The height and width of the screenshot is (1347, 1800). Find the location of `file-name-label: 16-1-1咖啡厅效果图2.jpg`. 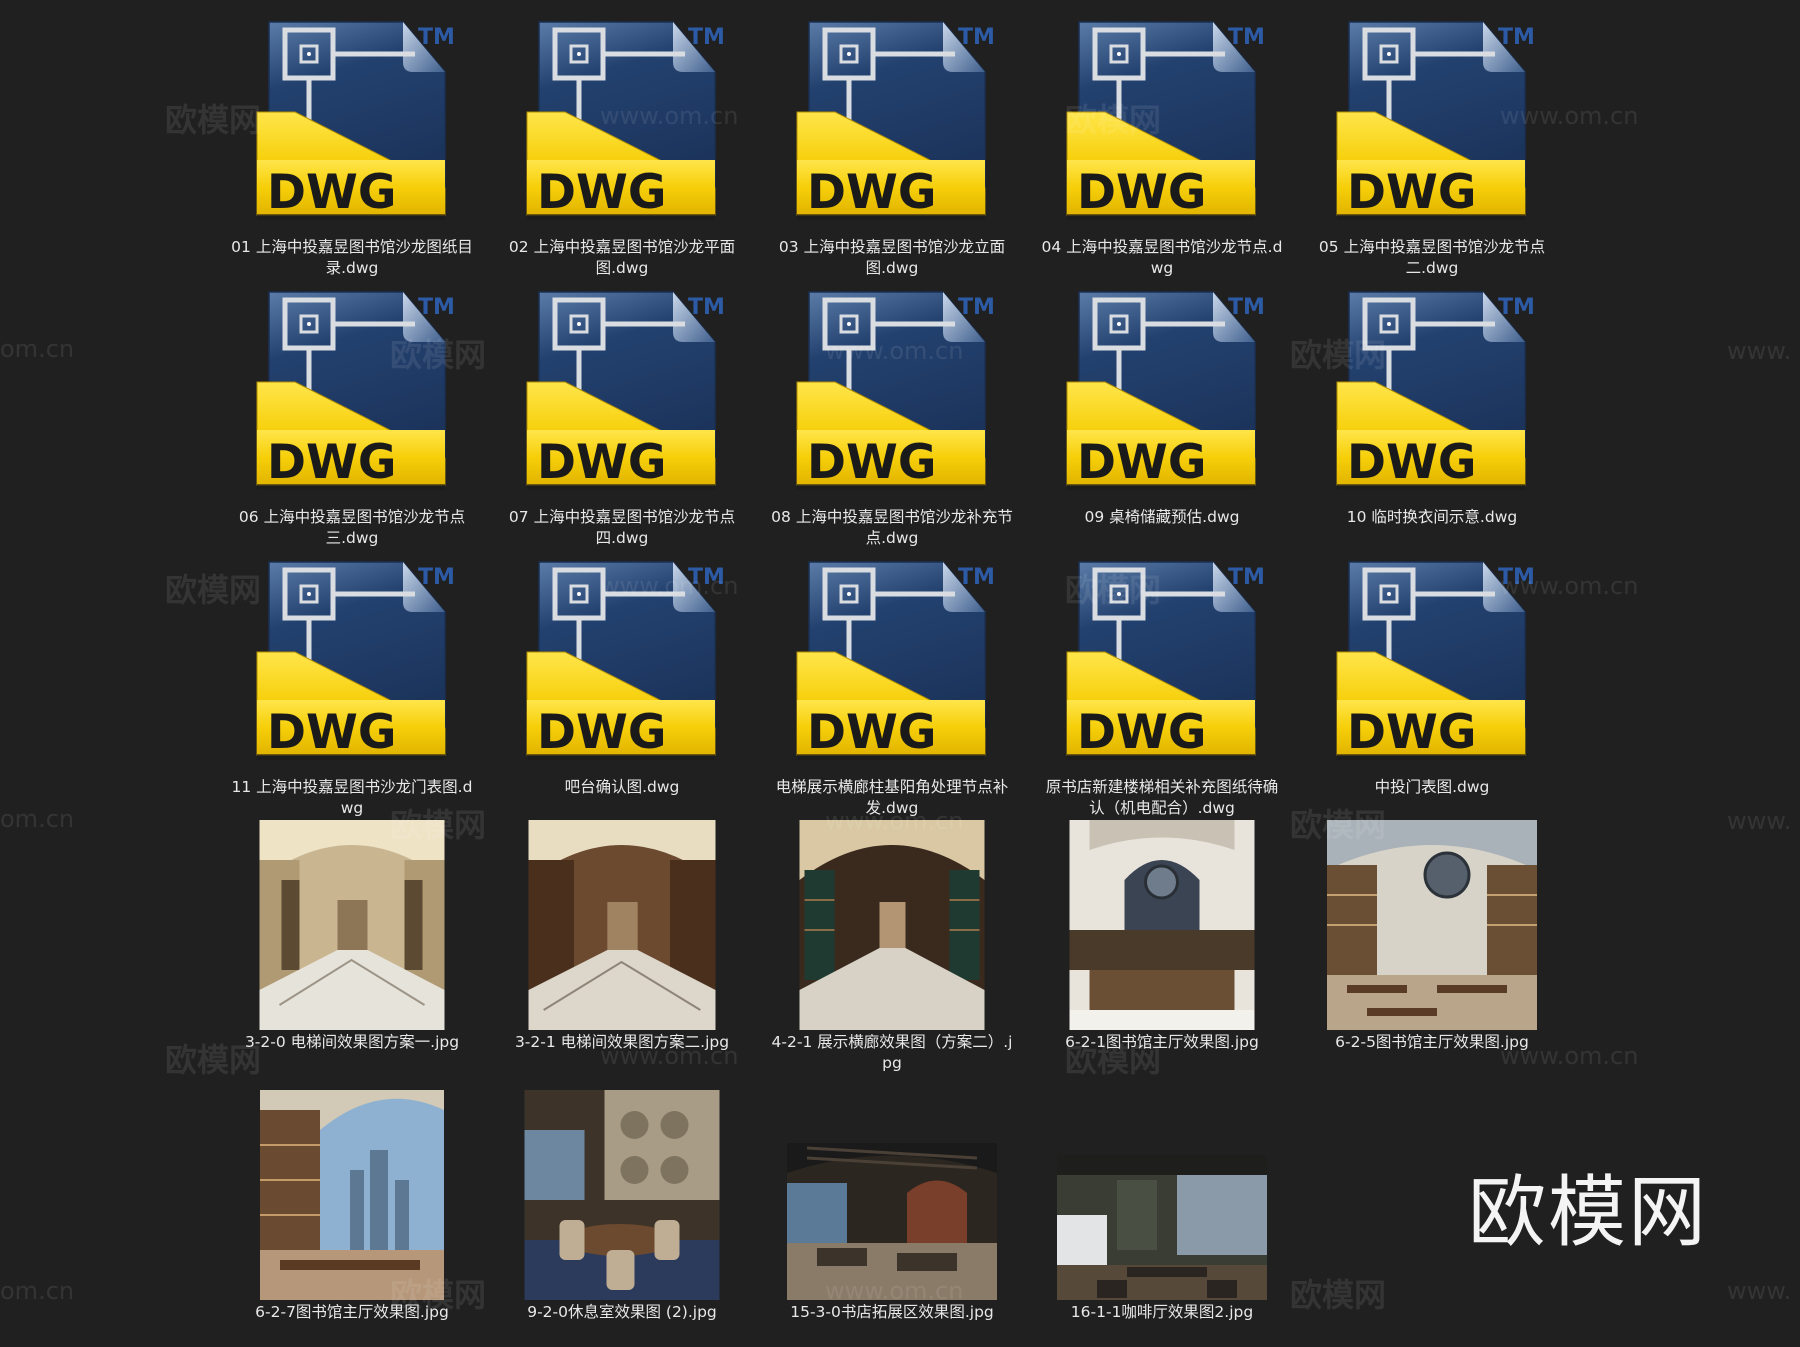

file-name-label: 16-1-1咖啡厅效果图2.jpg is located at coordinates (1162, 1312).